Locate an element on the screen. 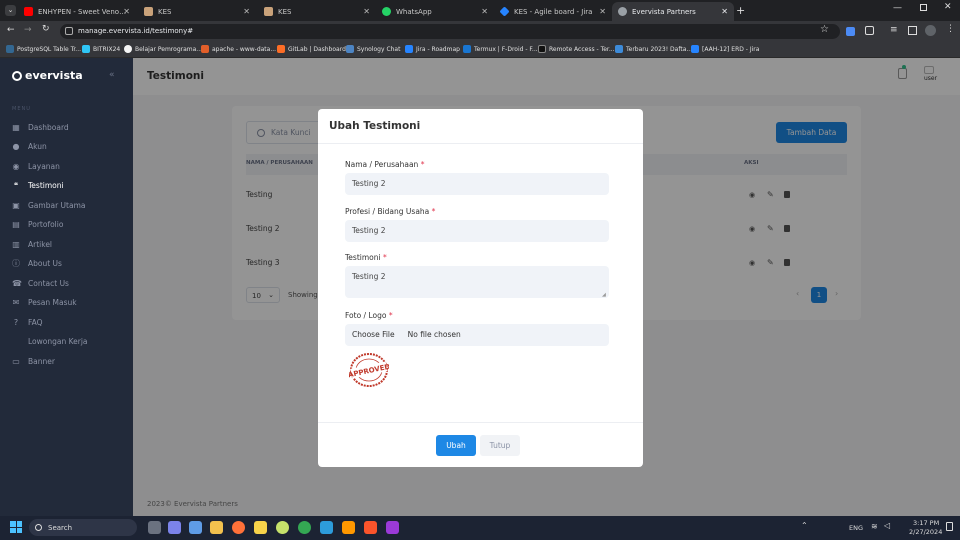 The width and height of the screenshot is (960, 540). logo-preview: APPROVED is located at coordinates (369, 370).